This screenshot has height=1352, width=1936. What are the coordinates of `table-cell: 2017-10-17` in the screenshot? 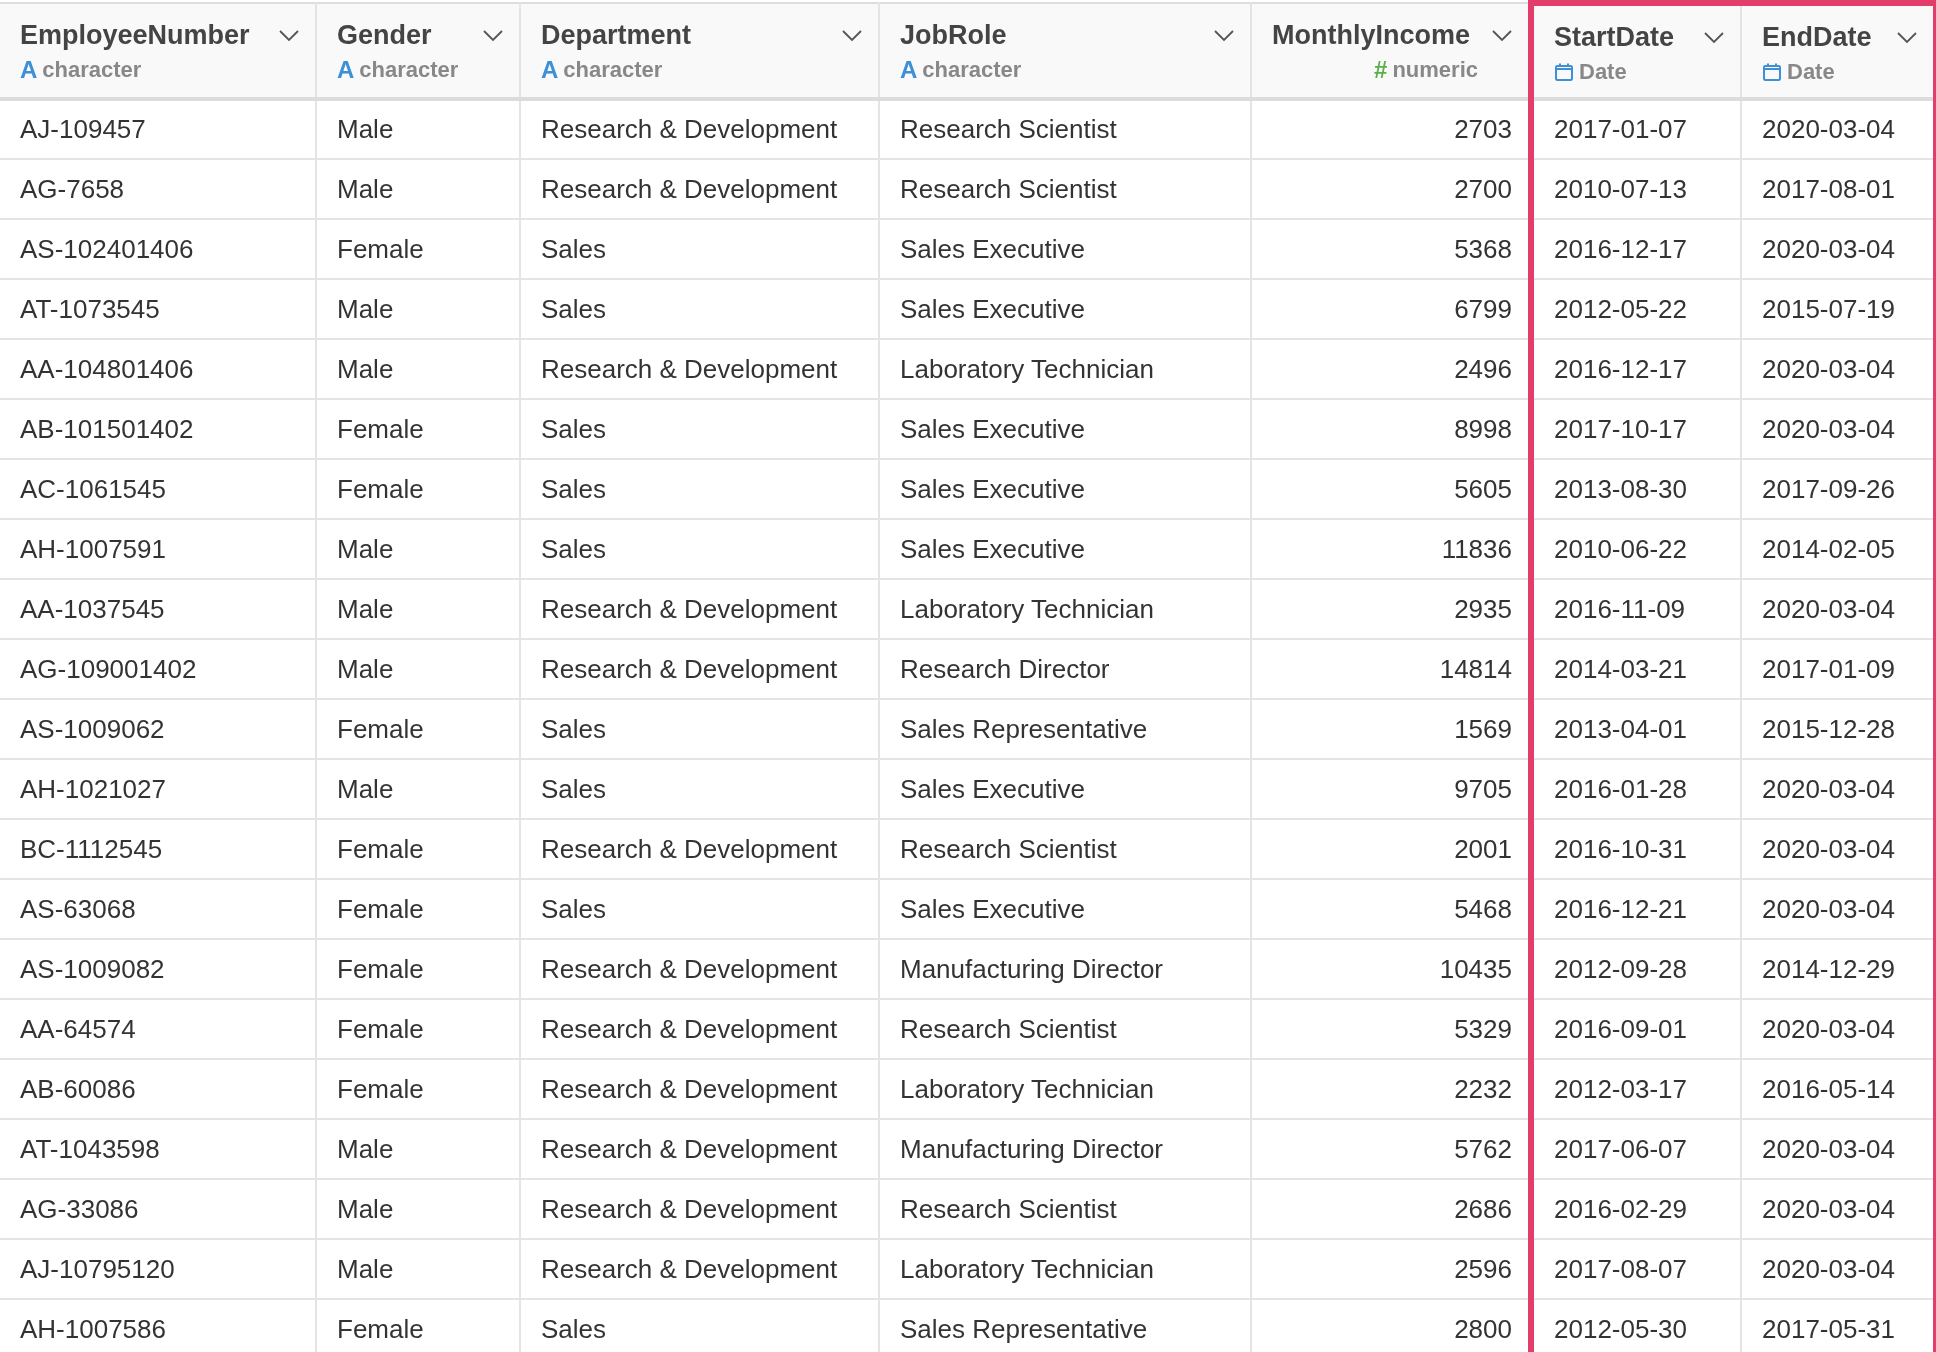 It's located at (1636, 429).